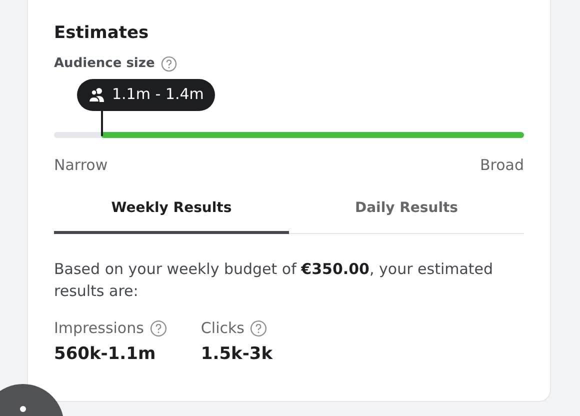 The image size is (580, 416). I want to click on section-title: Estimates, so click(102, 33).